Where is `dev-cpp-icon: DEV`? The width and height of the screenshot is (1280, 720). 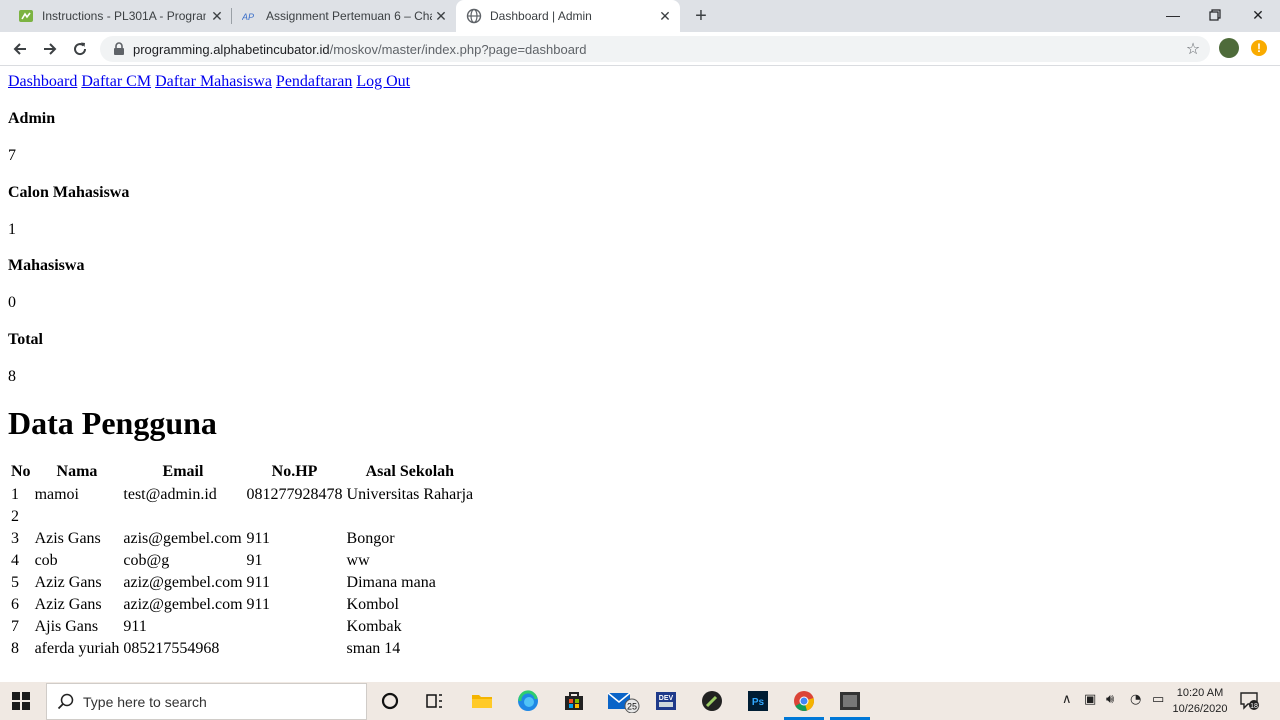 dev-cpp-icon: DEV is located at coordinates (666, 701).